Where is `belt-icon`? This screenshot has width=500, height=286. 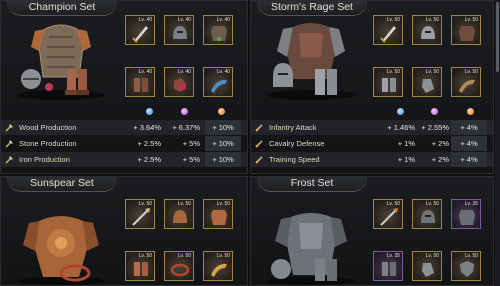
belt-icon is located at coordinates (180, 270).